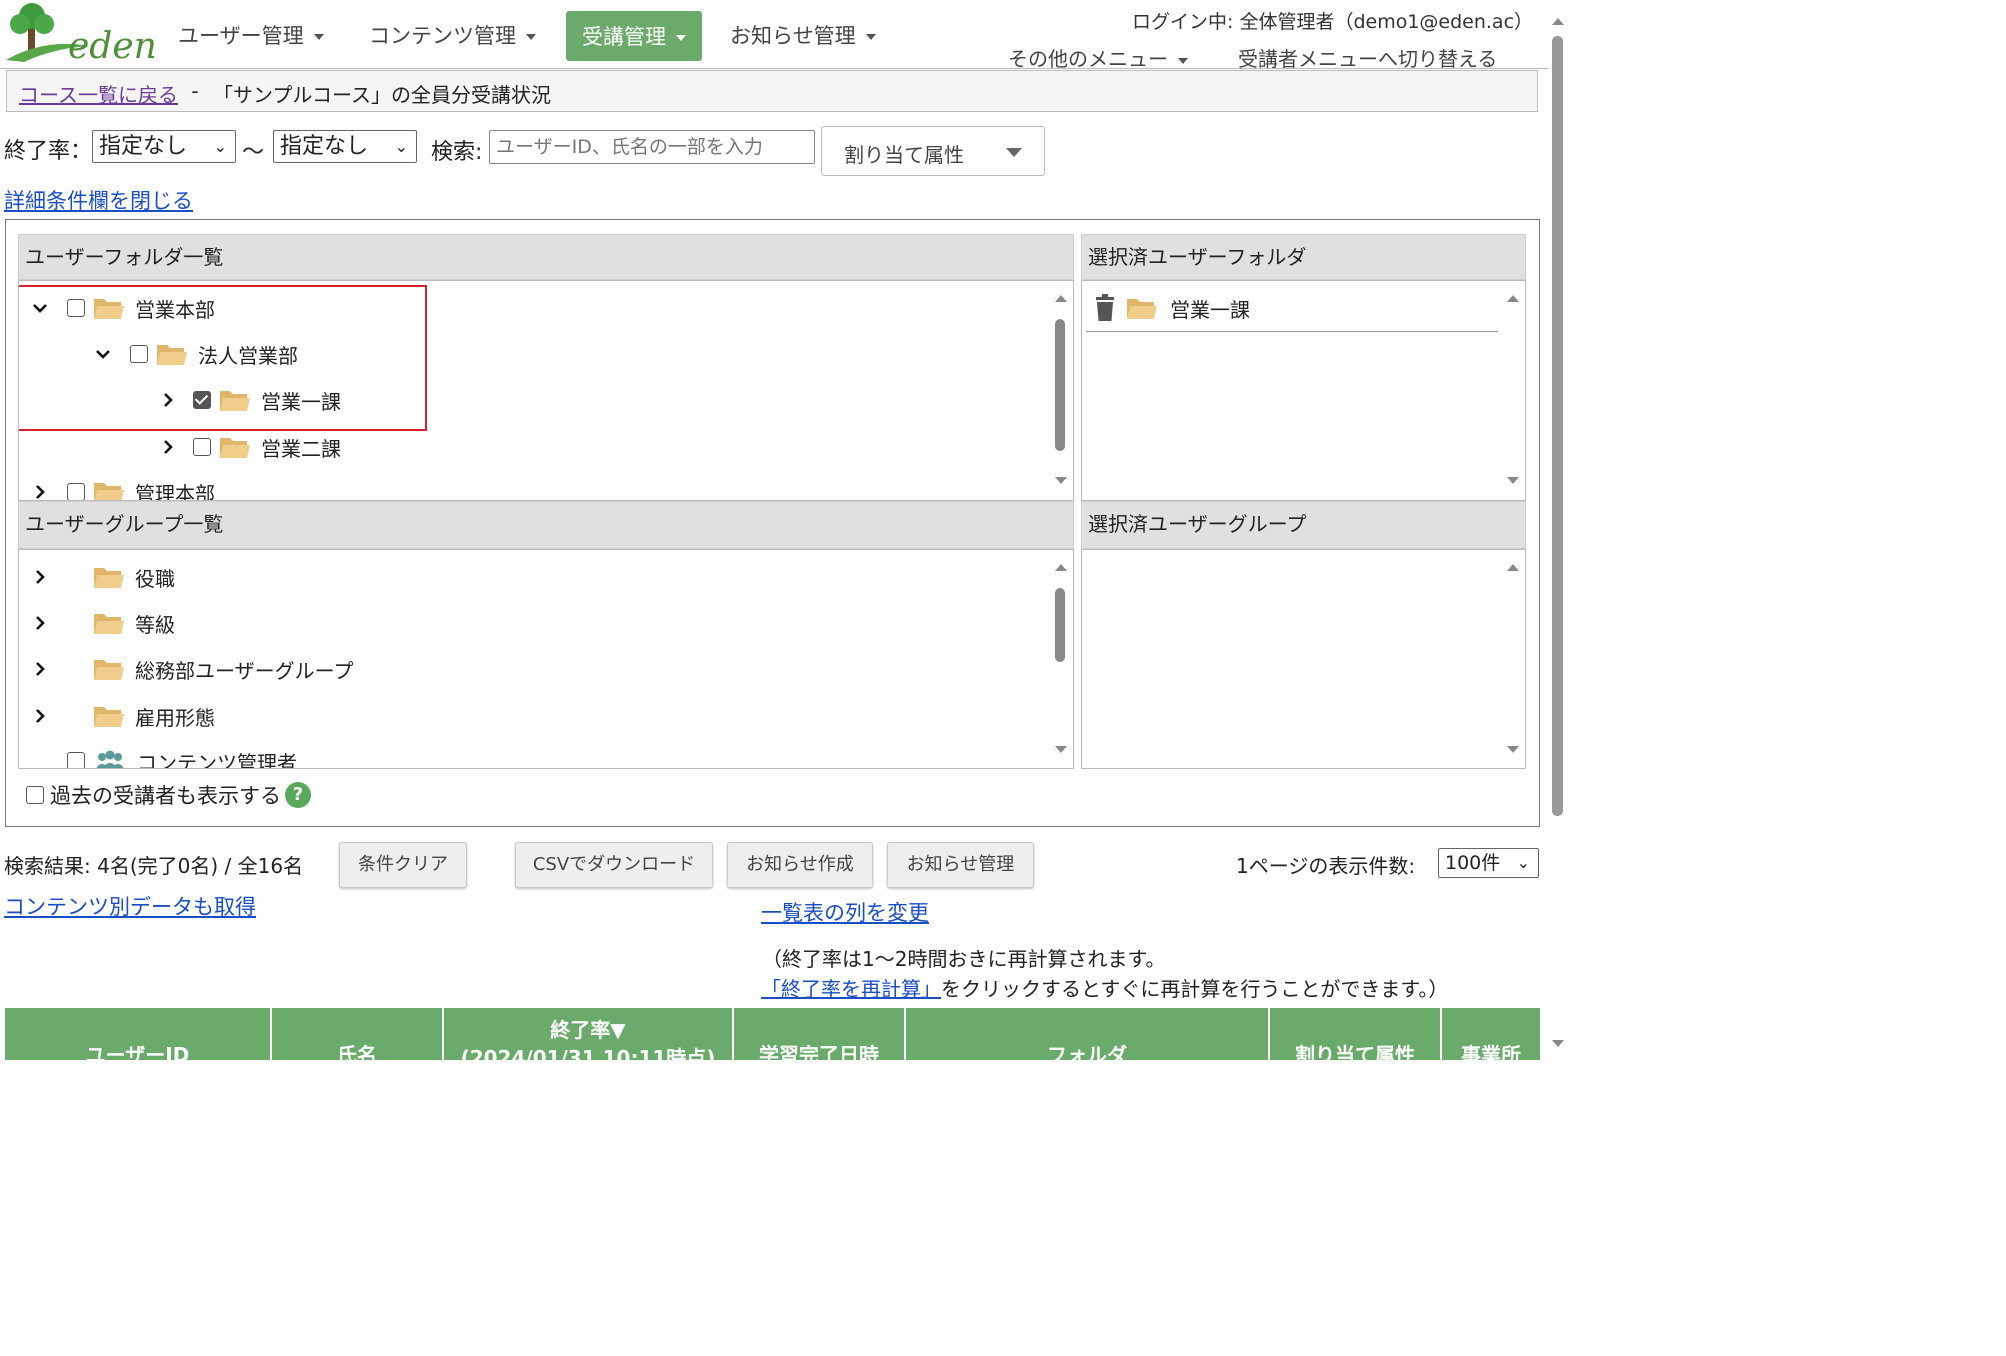 This screenshot has height=1356, width=2006. I want to click on selected-folders-header: 選択済ユーザーフォルダ, so click(1303, 257).